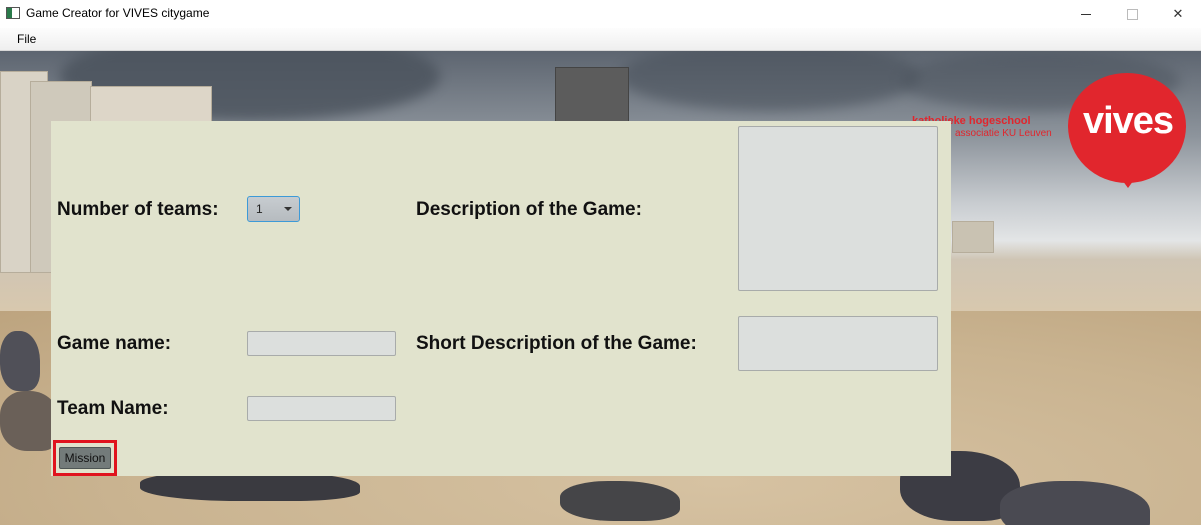  I want to click on minimize-button, so click(1086, 14).